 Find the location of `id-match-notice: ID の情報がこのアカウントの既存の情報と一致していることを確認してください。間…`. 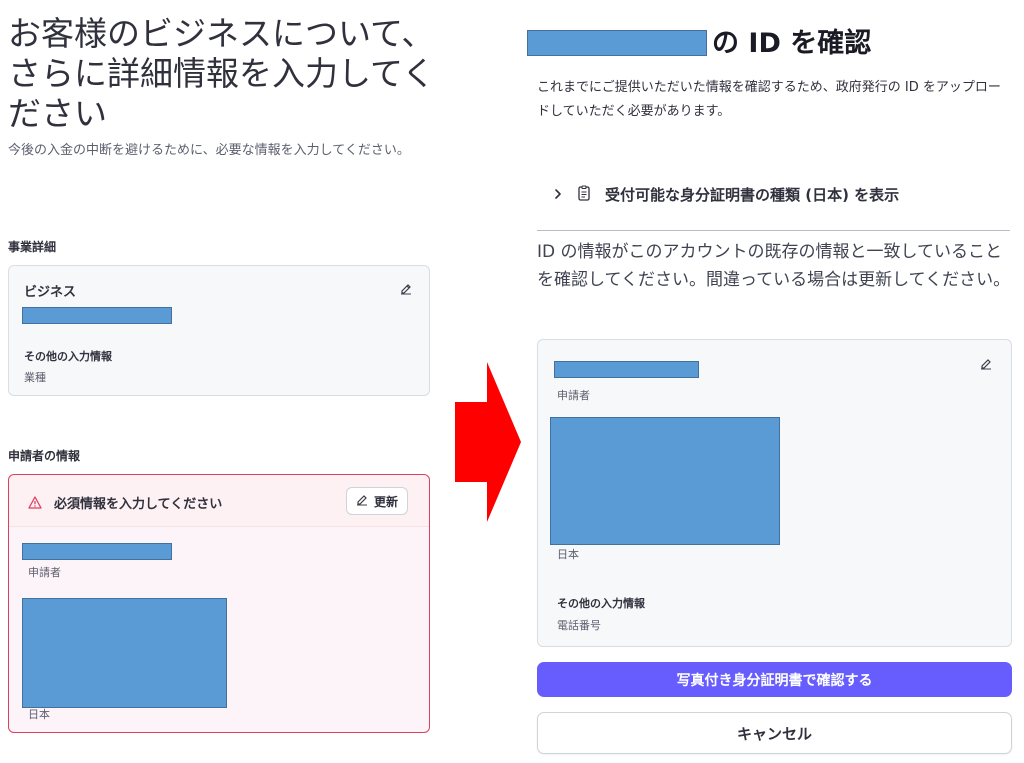

id-match-notice: ID の情報がこのアカウントの既存の情報と一致していることを確認してください。間… is located at coordinates (774, 266).